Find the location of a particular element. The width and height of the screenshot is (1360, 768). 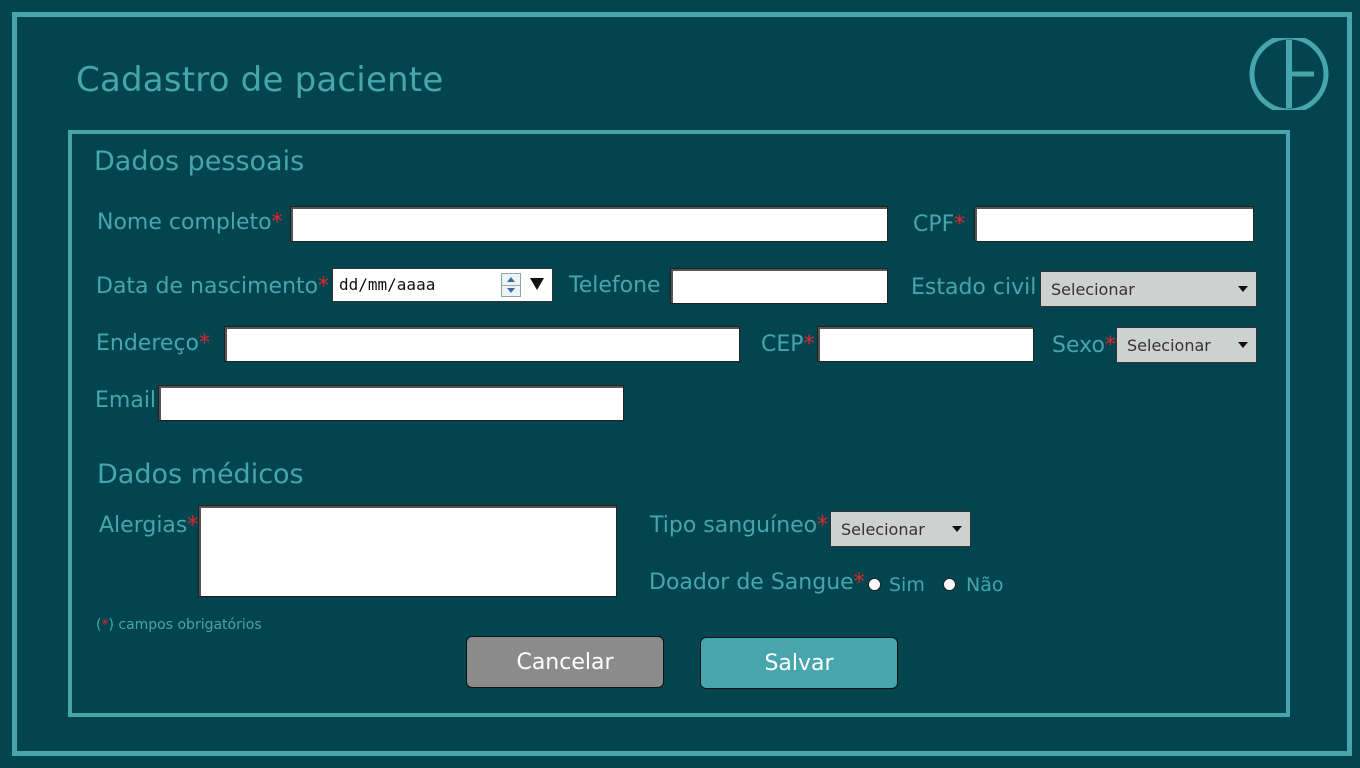

alergias-textarea is located at coordinates (407, 551).